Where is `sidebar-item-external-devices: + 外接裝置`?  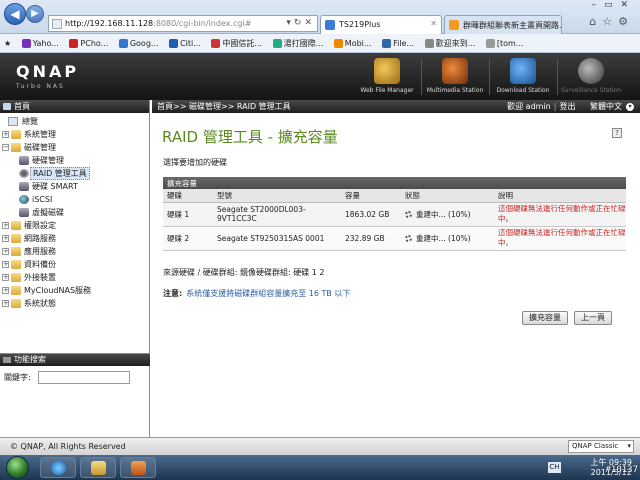
sidebar-item-external-devices: + 外接裝置 is located at coordinates (74, 277).